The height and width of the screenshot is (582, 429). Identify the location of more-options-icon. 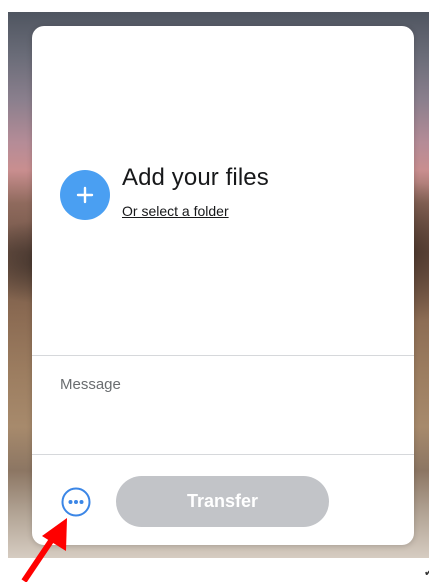
(76, 502).